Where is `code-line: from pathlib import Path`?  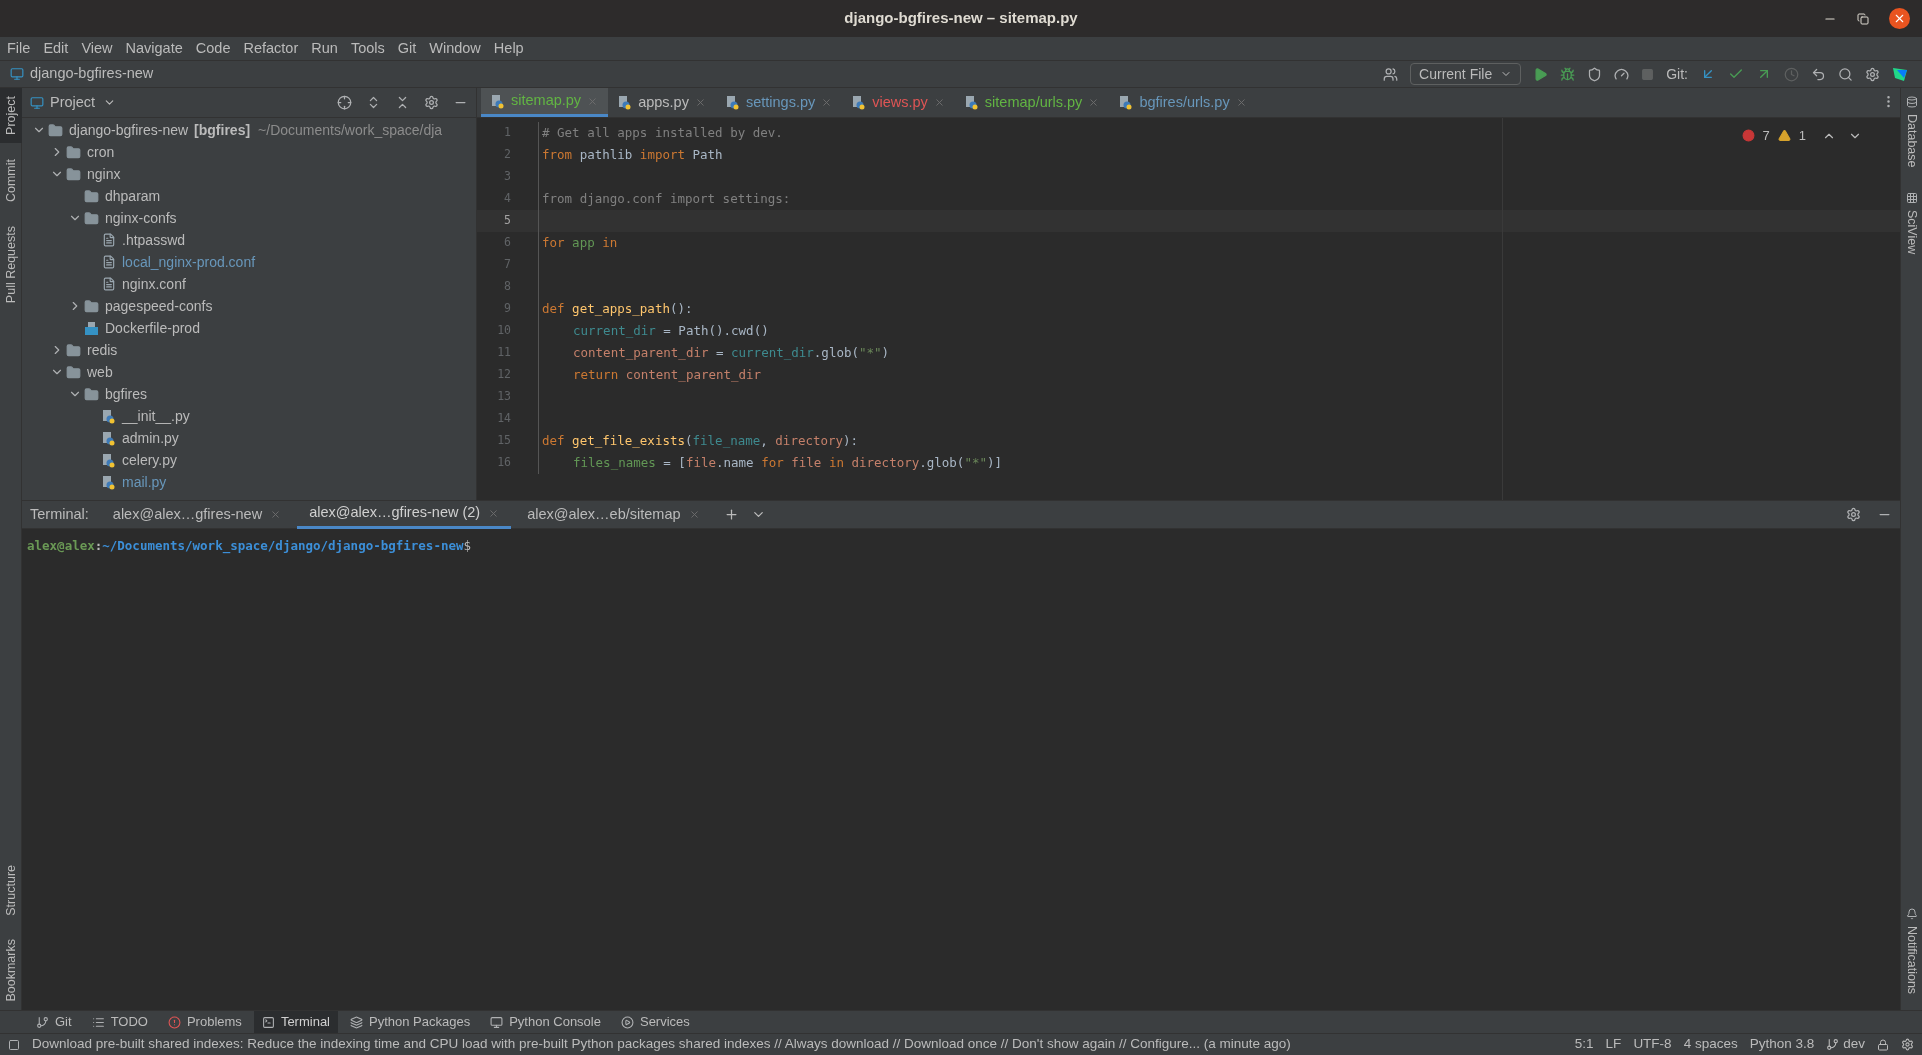
code-line: from pathlib import Path is located at coordinates (632, 154).